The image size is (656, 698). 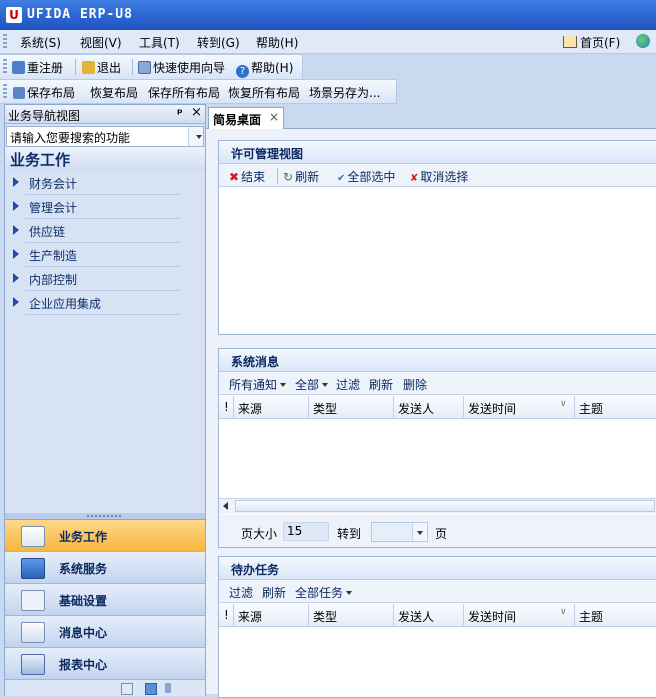 What do you see at coordinates (127, 689) in the screenshot?
I see `page-icon` at bounding box center [127, 689].